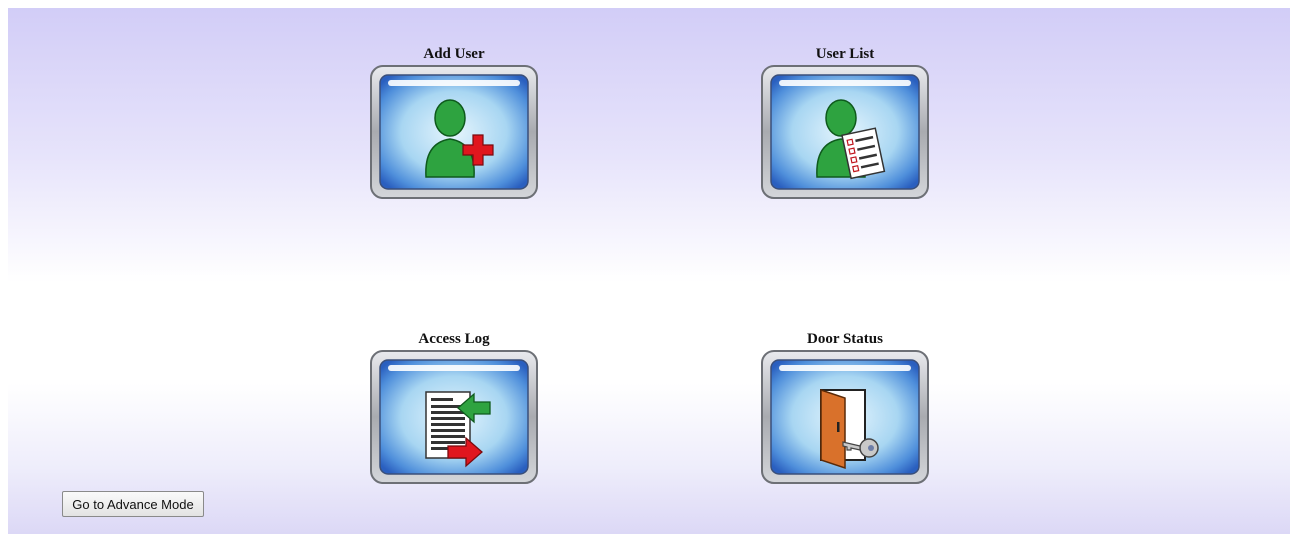  I want to click on add-user-title: Add User, so click(454, 54).